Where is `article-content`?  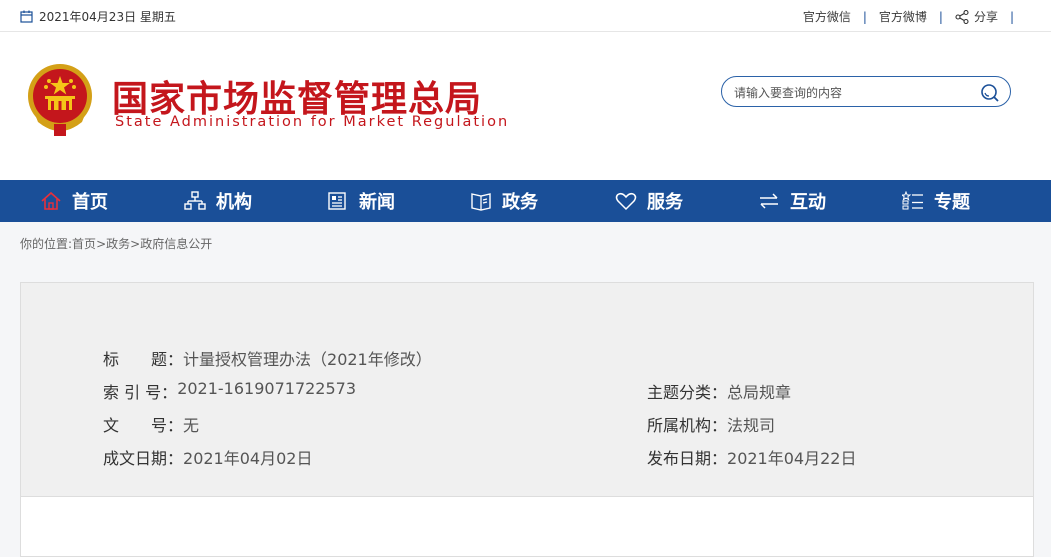
article-content is located at coordinates (527, 527).